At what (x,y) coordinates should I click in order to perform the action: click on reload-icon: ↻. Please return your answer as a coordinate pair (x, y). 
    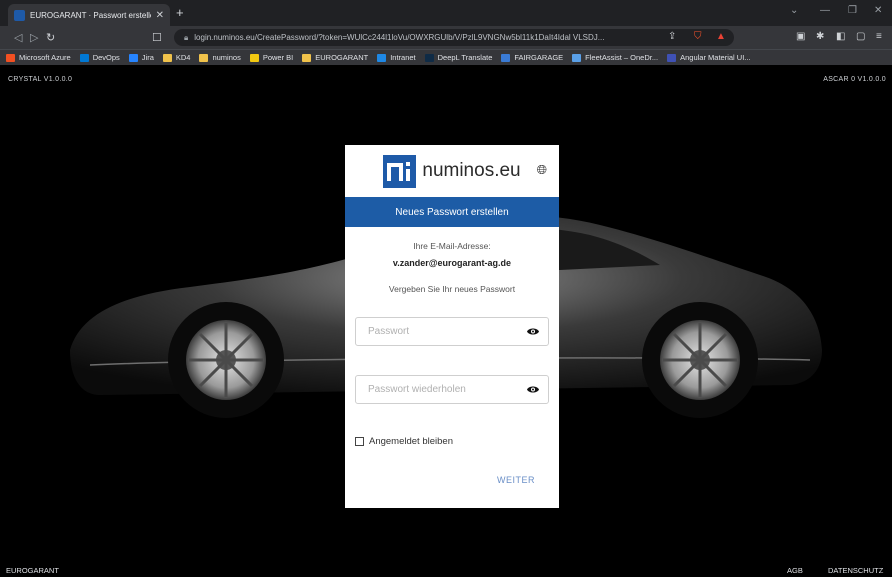
    Looking at the image, I should click on (50, 37).